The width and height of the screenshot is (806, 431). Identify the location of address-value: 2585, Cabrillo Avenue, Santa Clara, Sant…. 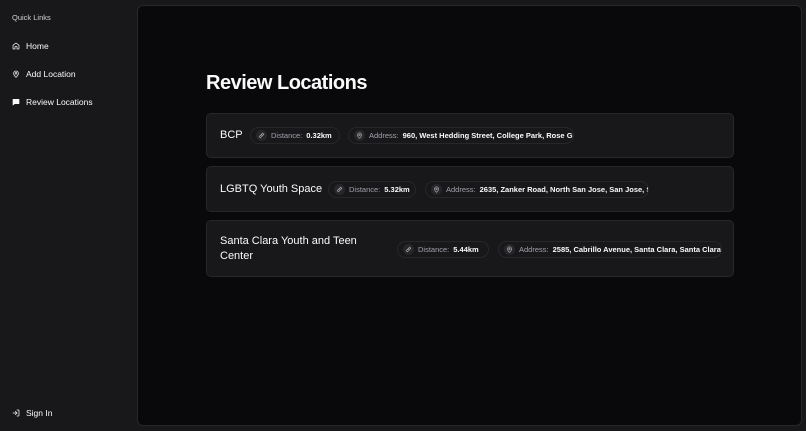
(636, 249).